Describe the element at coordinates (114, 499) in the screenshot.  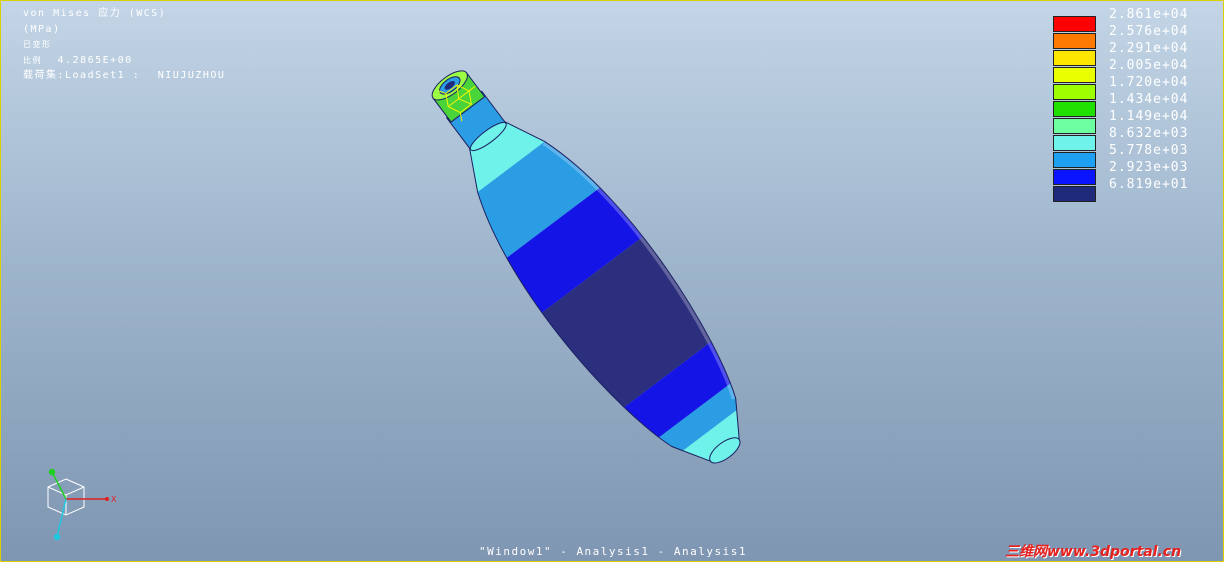
I see `x-axis-label: X` at that location.